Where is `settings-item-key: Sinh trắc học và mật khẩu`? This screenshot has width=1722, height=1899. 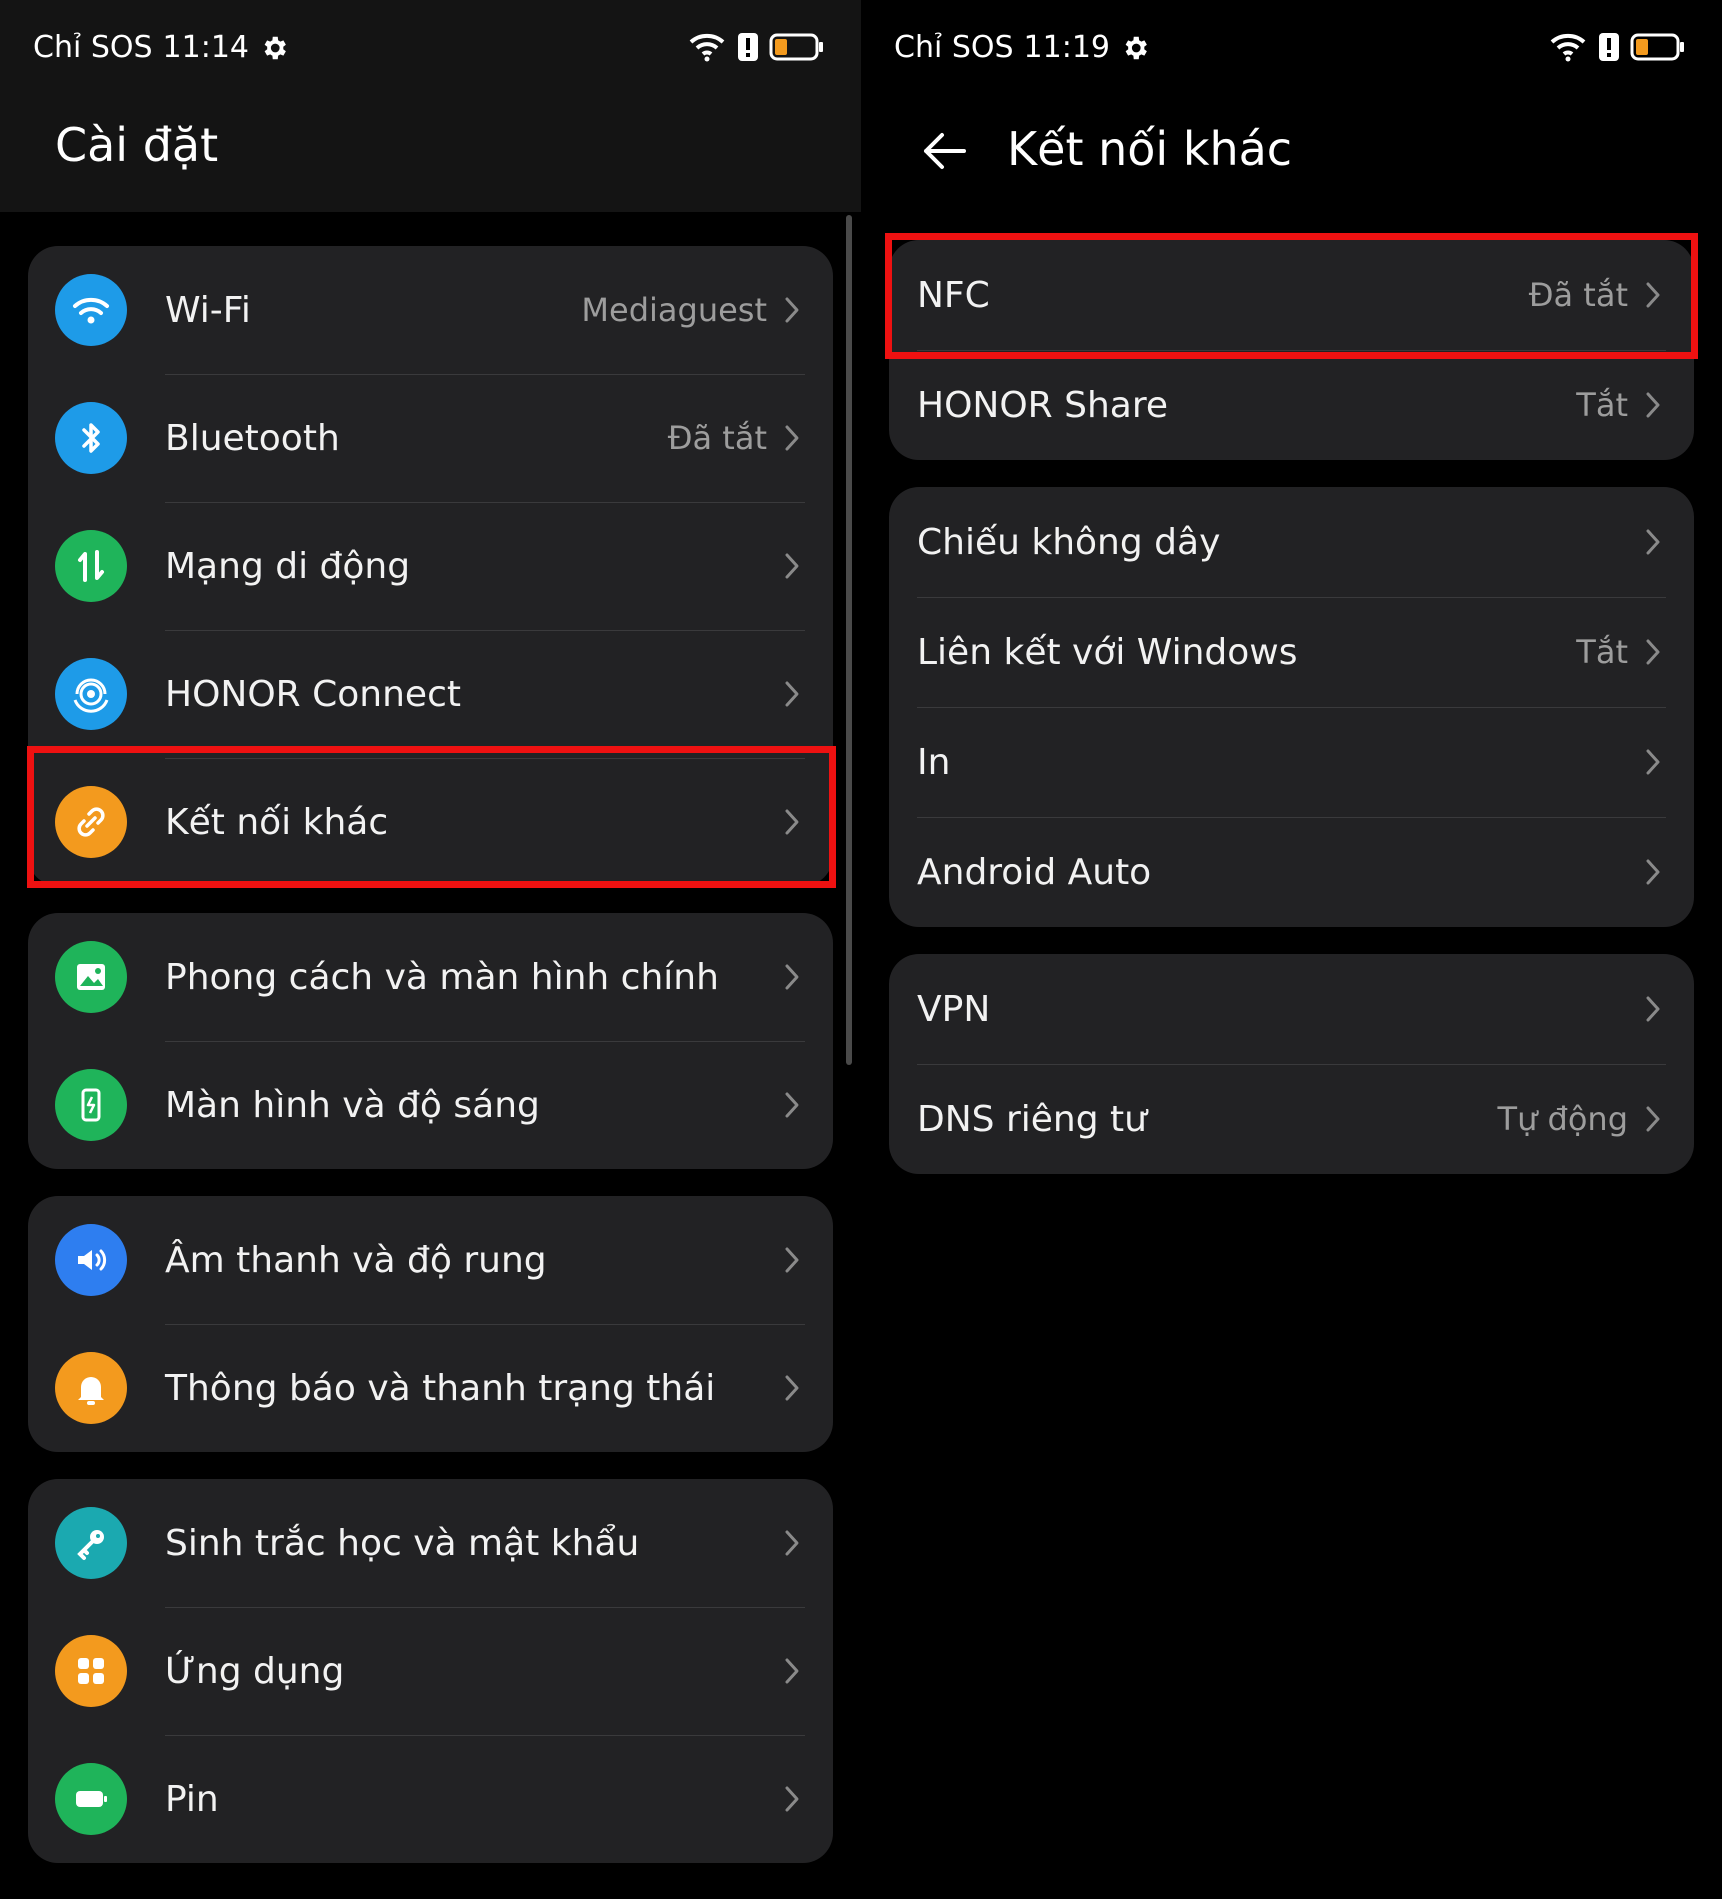 settings-item-key: Sinh trắc học và mật khẩu is located at coordinates (430, 1543).